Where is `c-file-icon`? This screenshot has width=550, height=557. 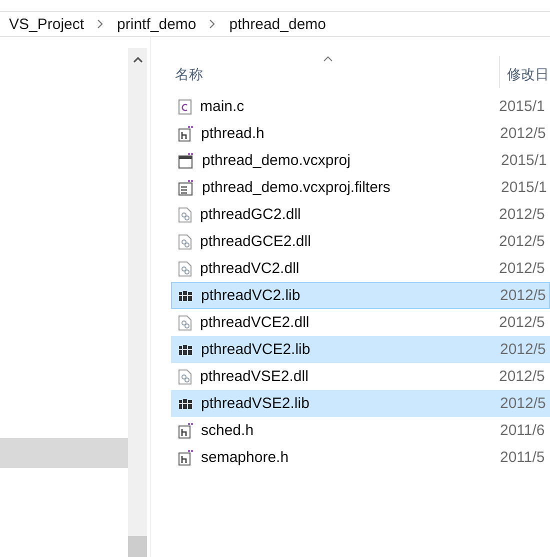
c-file-icon is located at coordinates (185, 106).